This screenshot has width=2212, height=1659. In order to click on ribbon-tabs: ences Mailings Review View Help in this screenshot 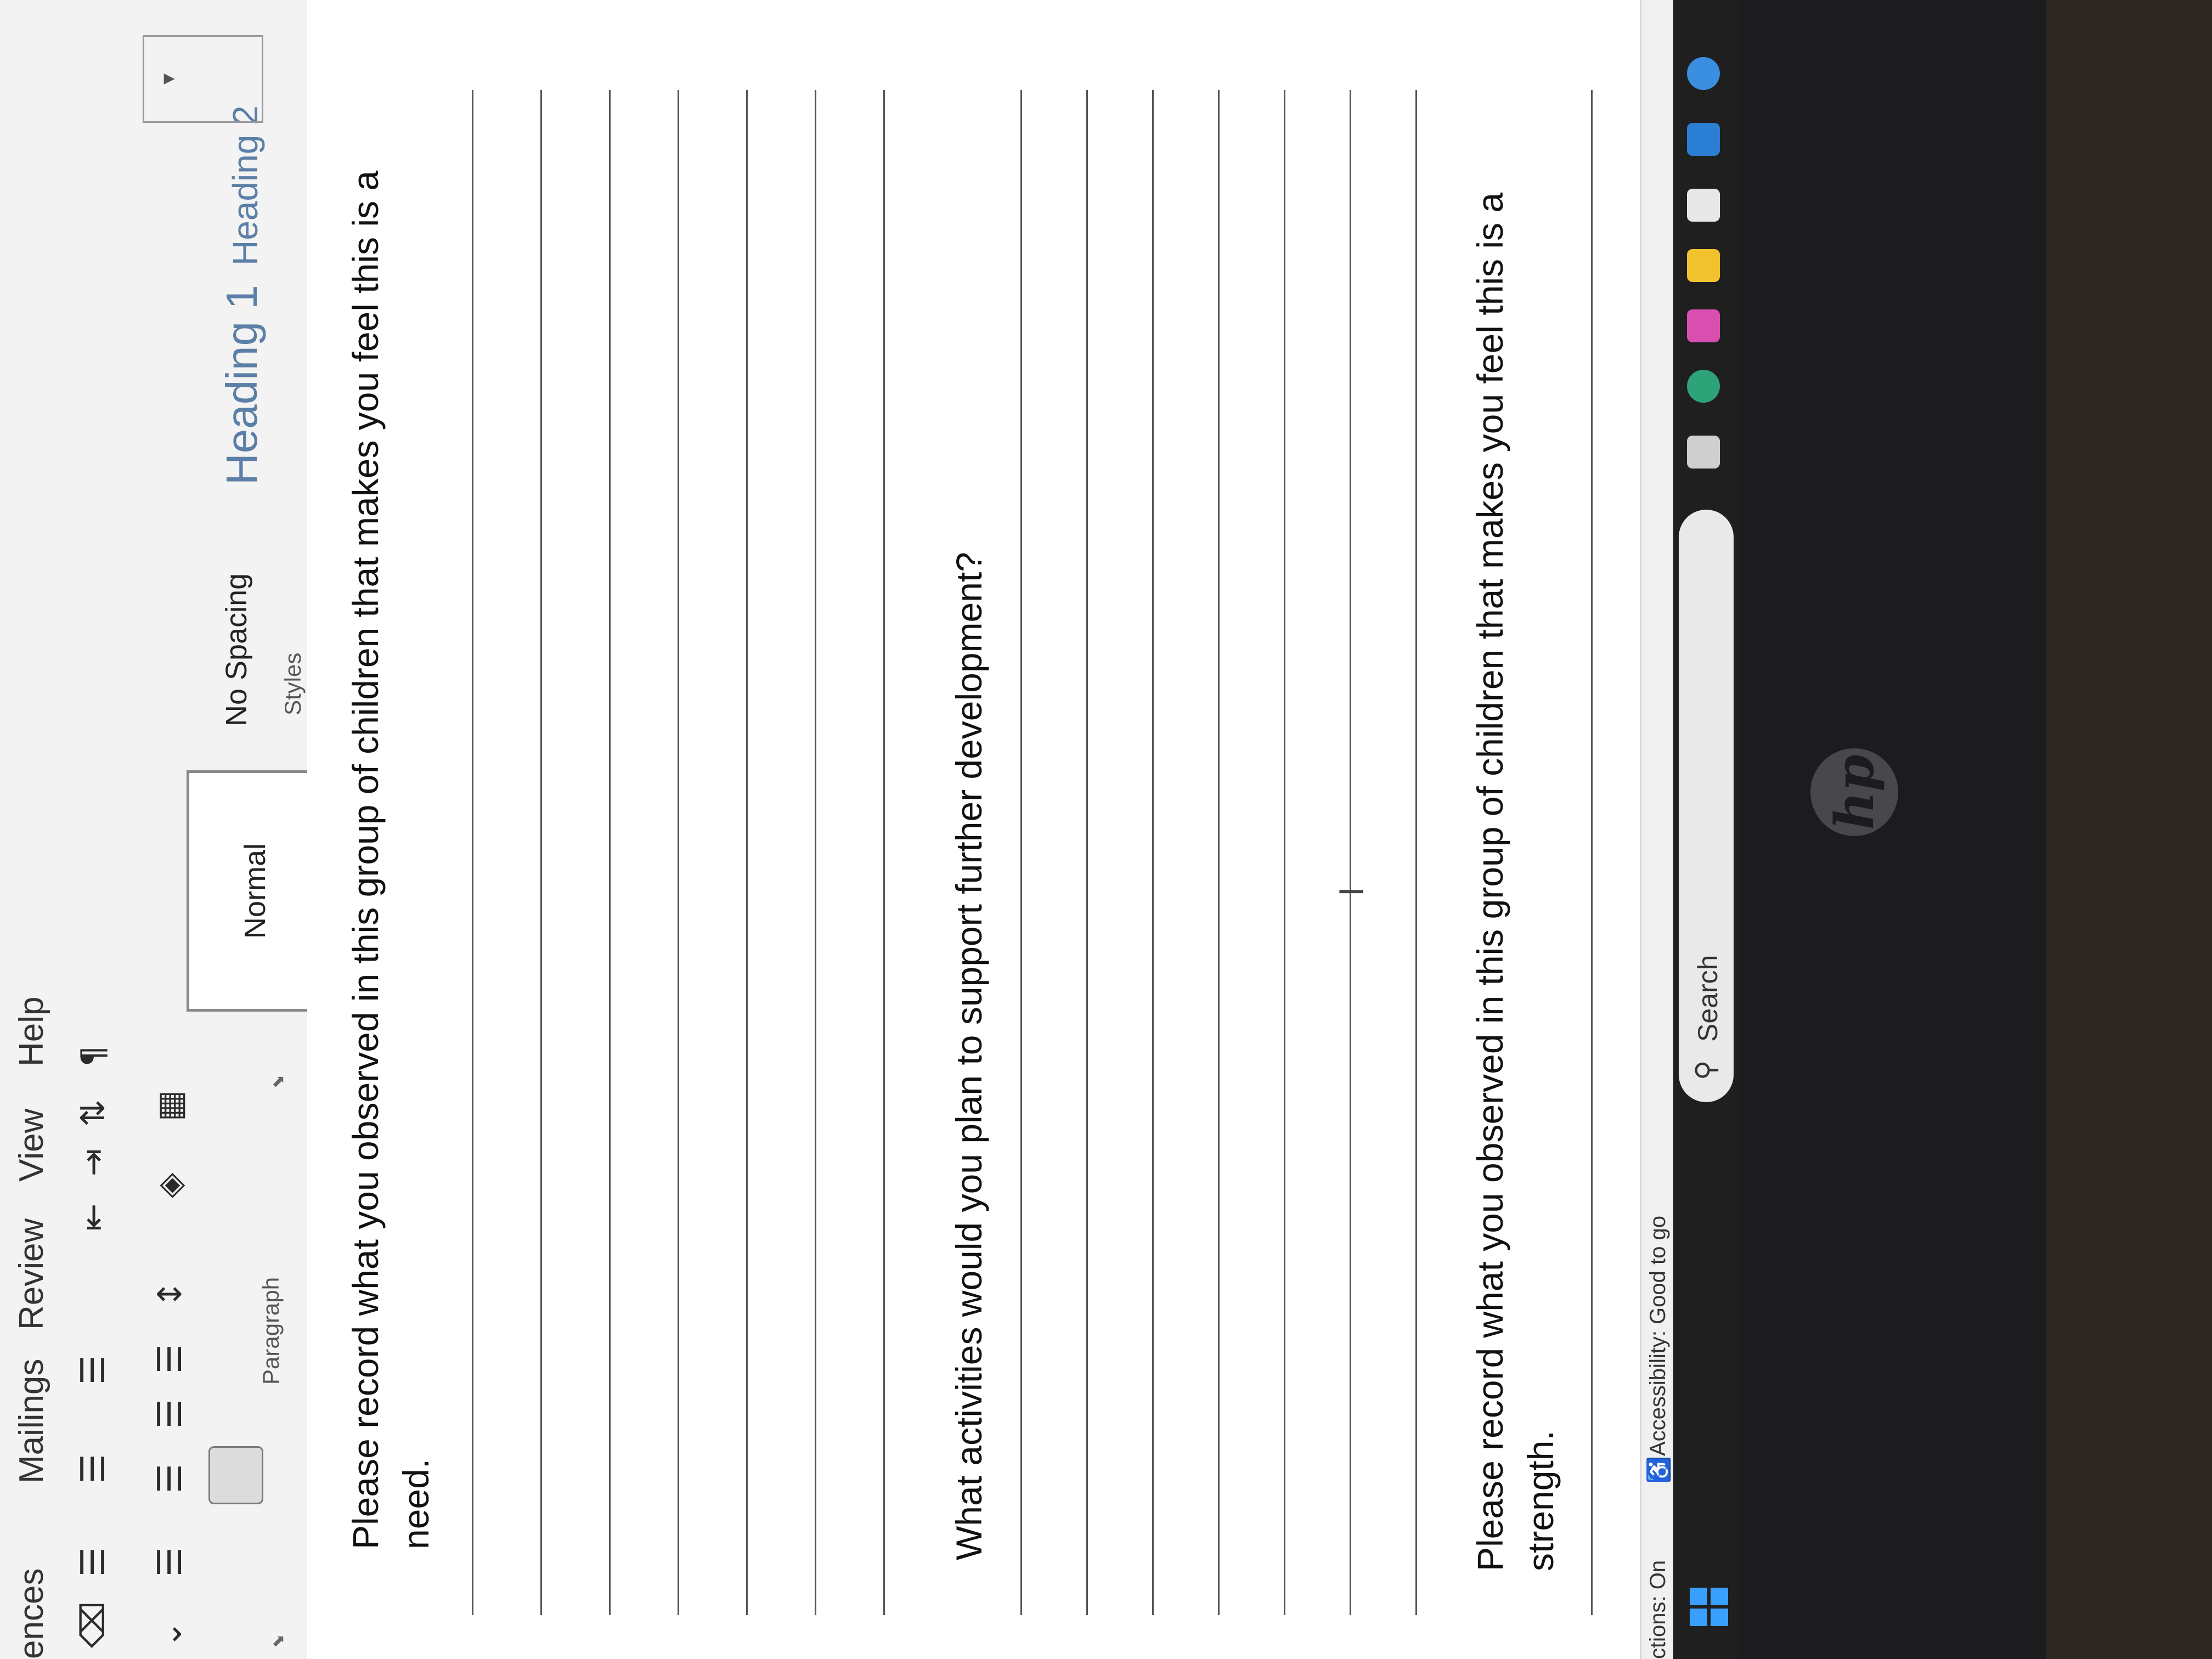, I will do `click(33, 830)`.